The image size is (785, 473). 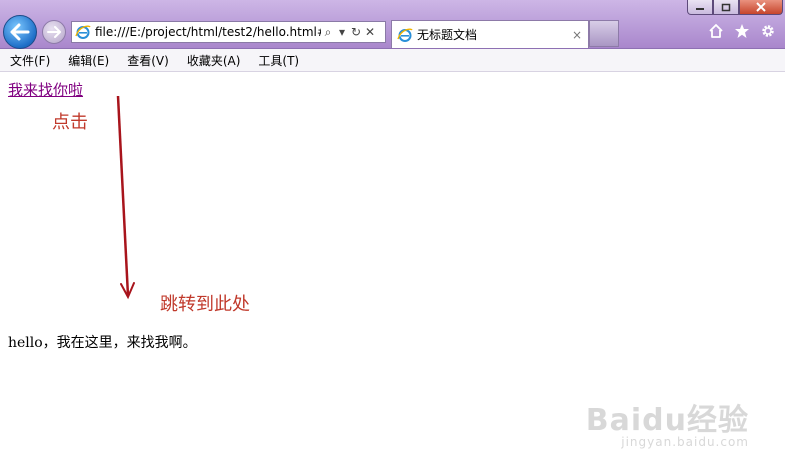 I want to click on back-button, so click(x=20, y=32).